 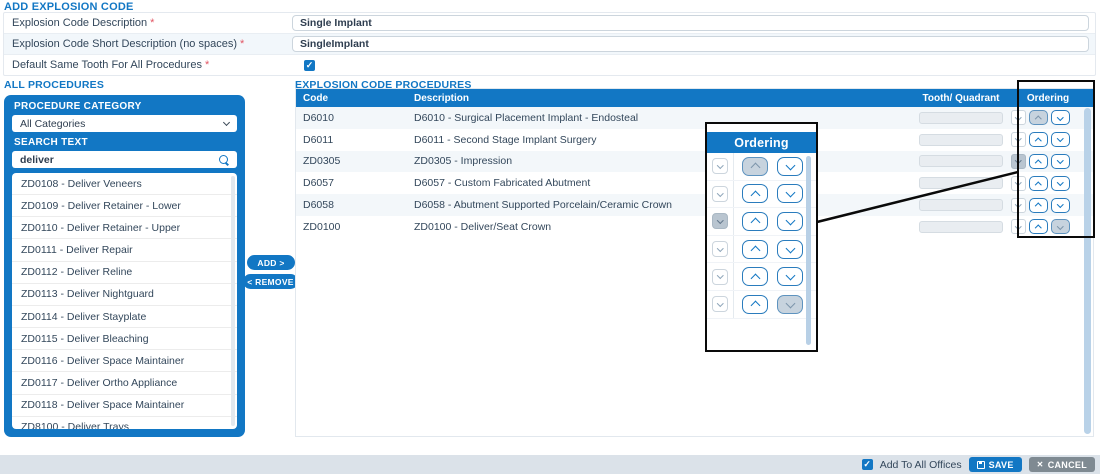 What do you see at coordinates (808, 250) in the screenshot?
I see `callout-scrollbar` at bounding box center [808, 250].